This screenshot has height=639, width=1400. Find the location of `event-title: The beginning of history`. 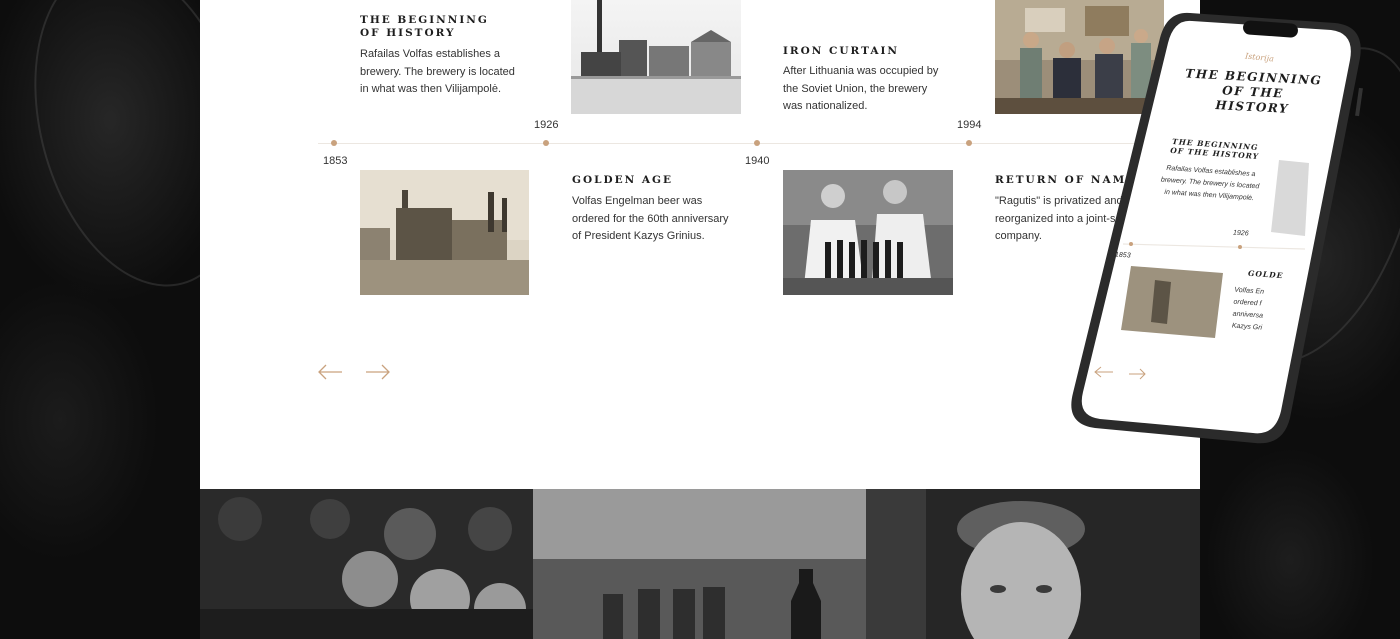

event-title: The beginning of history is located at coordinates (424, 26).